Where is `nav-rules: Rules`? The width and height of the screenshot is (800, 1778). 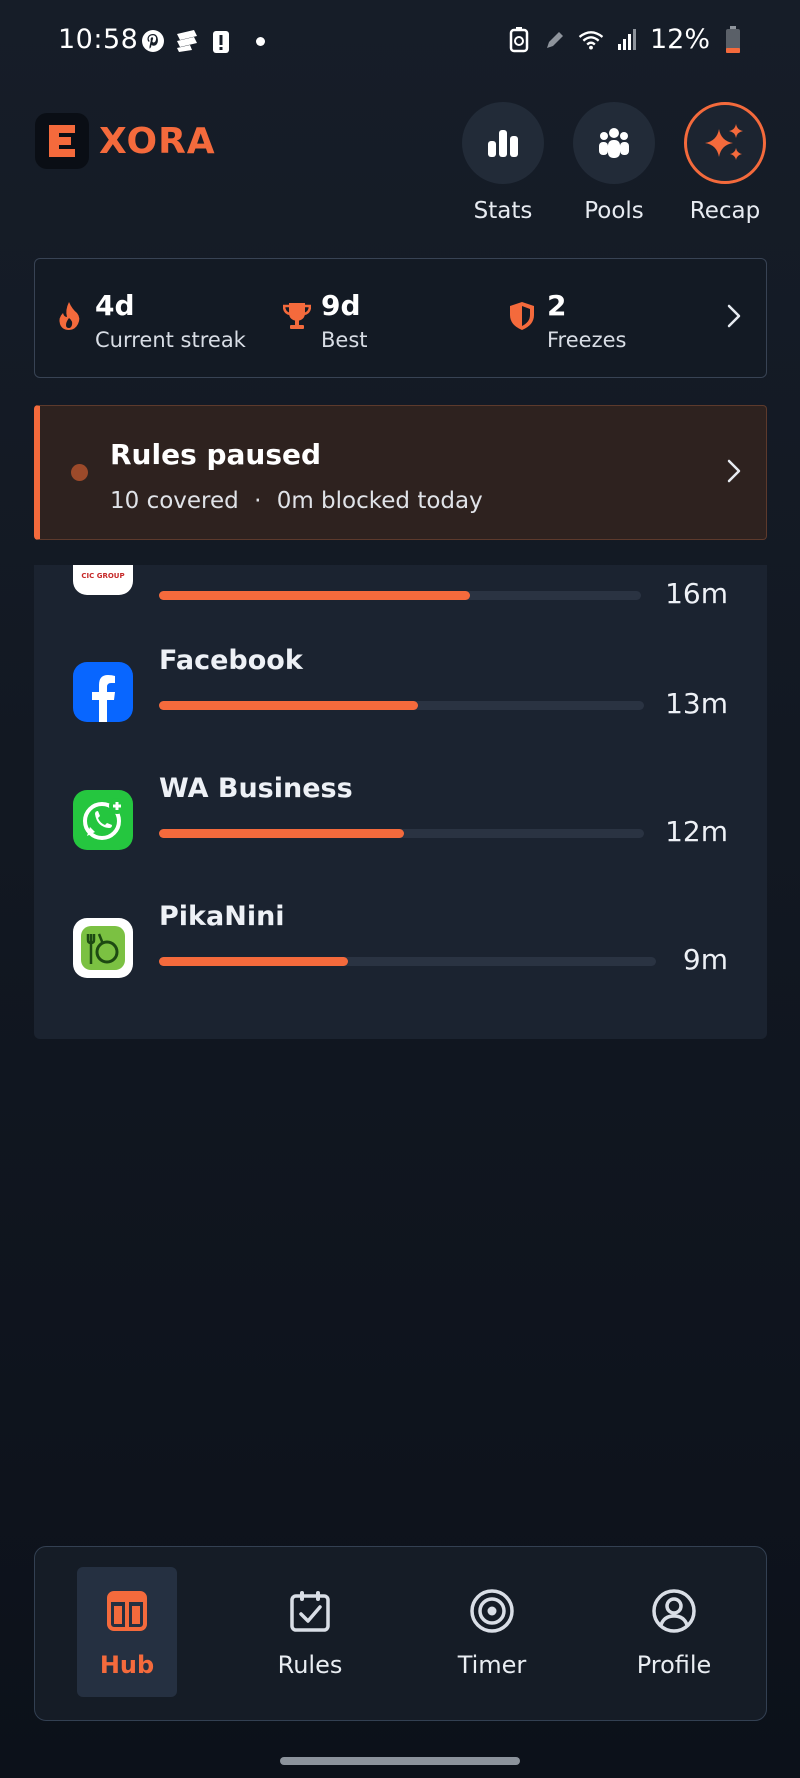 nav-rules: Rules is located at coordinates (310, 1632).